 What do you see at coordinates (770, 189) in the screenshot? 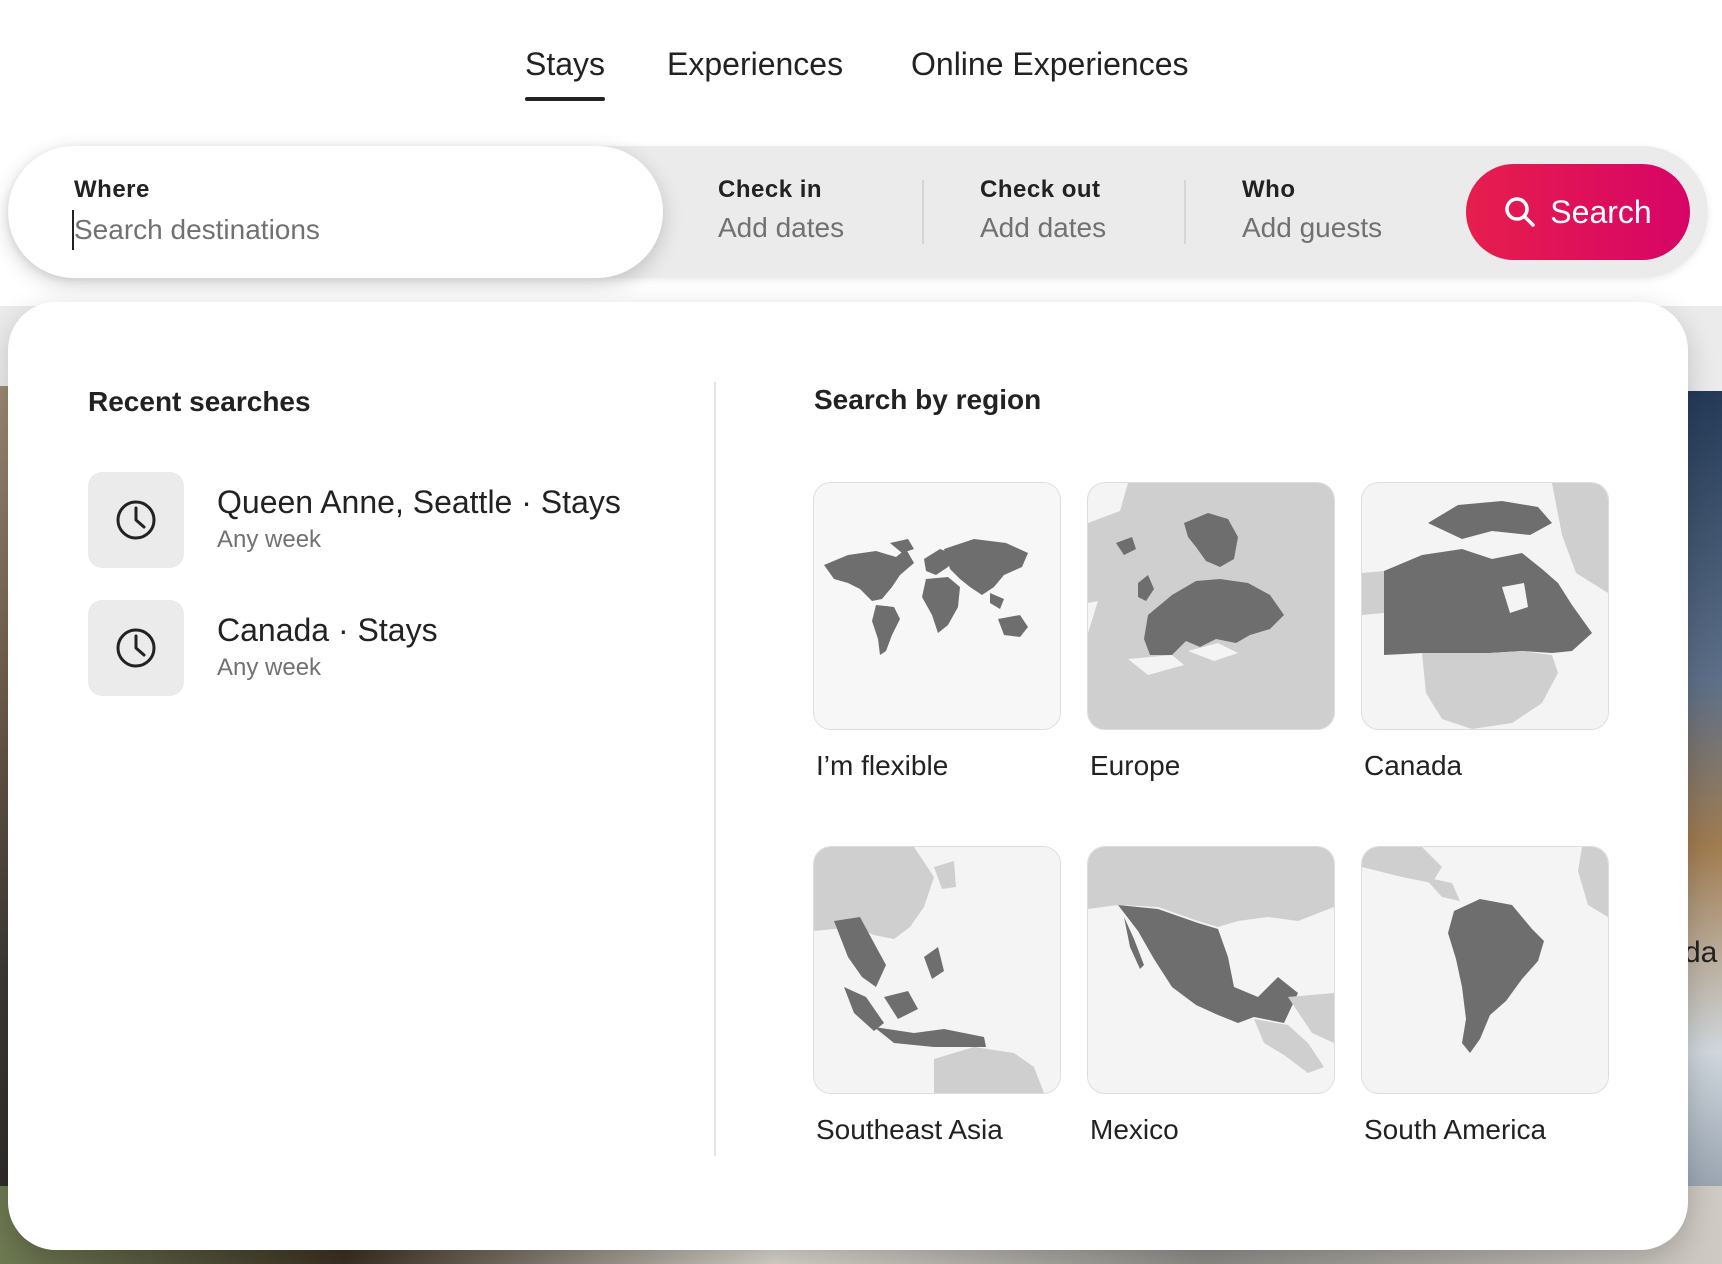
I see `check-in-label: Check in` at bounding box center [770, 189].